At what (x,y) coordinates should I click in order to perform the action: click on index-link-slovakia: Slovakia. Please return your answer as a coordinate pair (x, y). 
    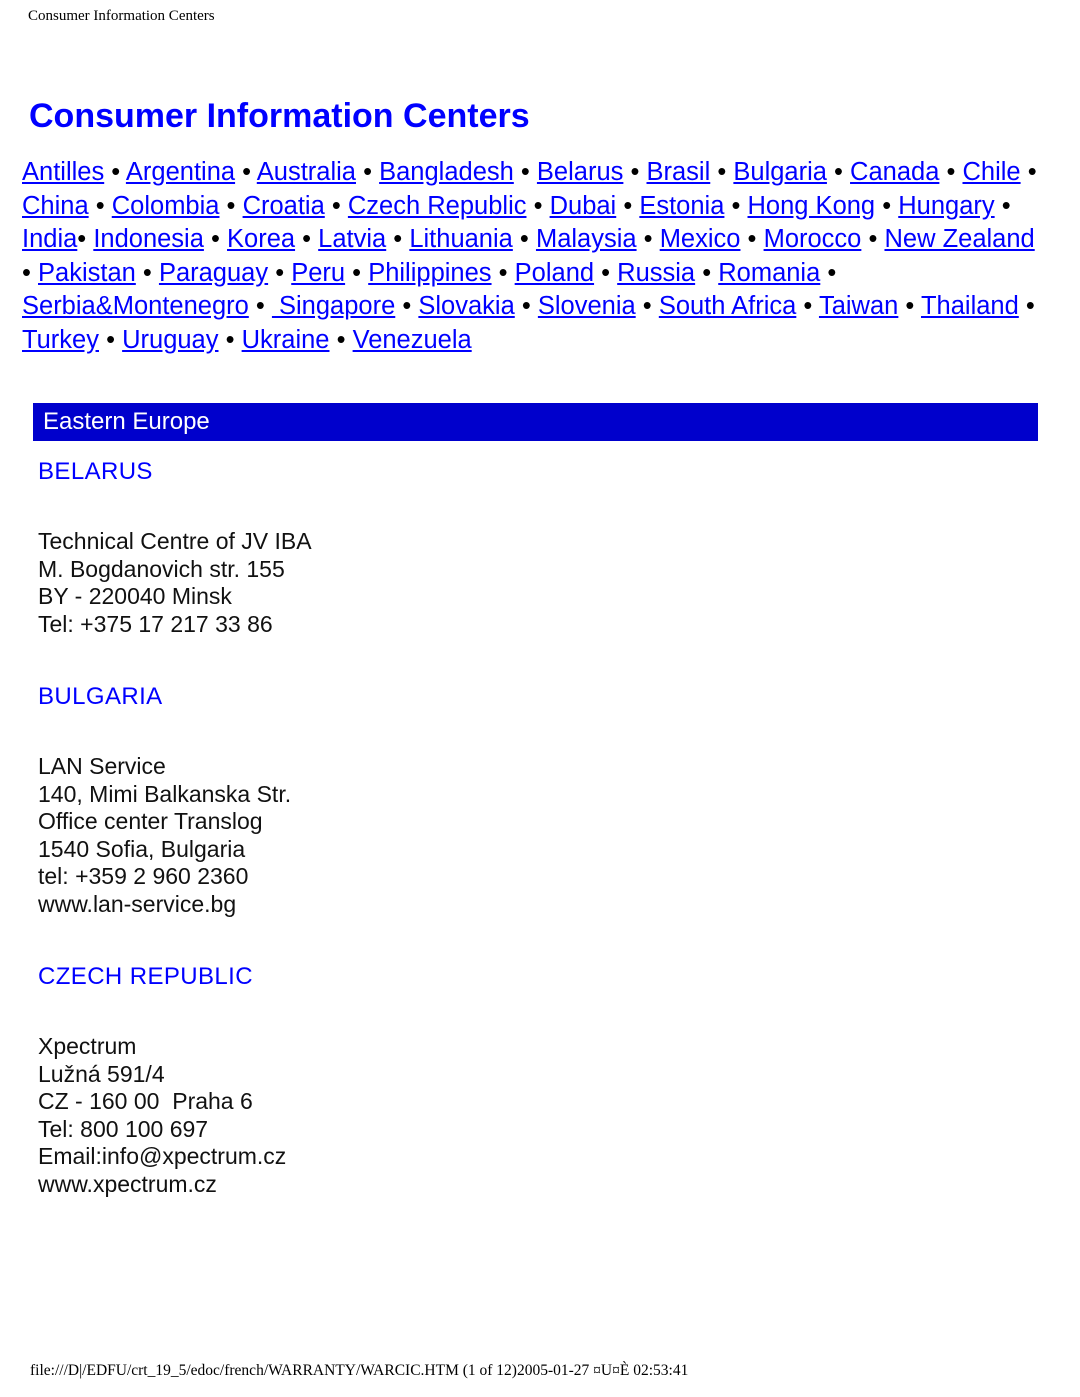
    Looking at the image, I should click on (466, 306).